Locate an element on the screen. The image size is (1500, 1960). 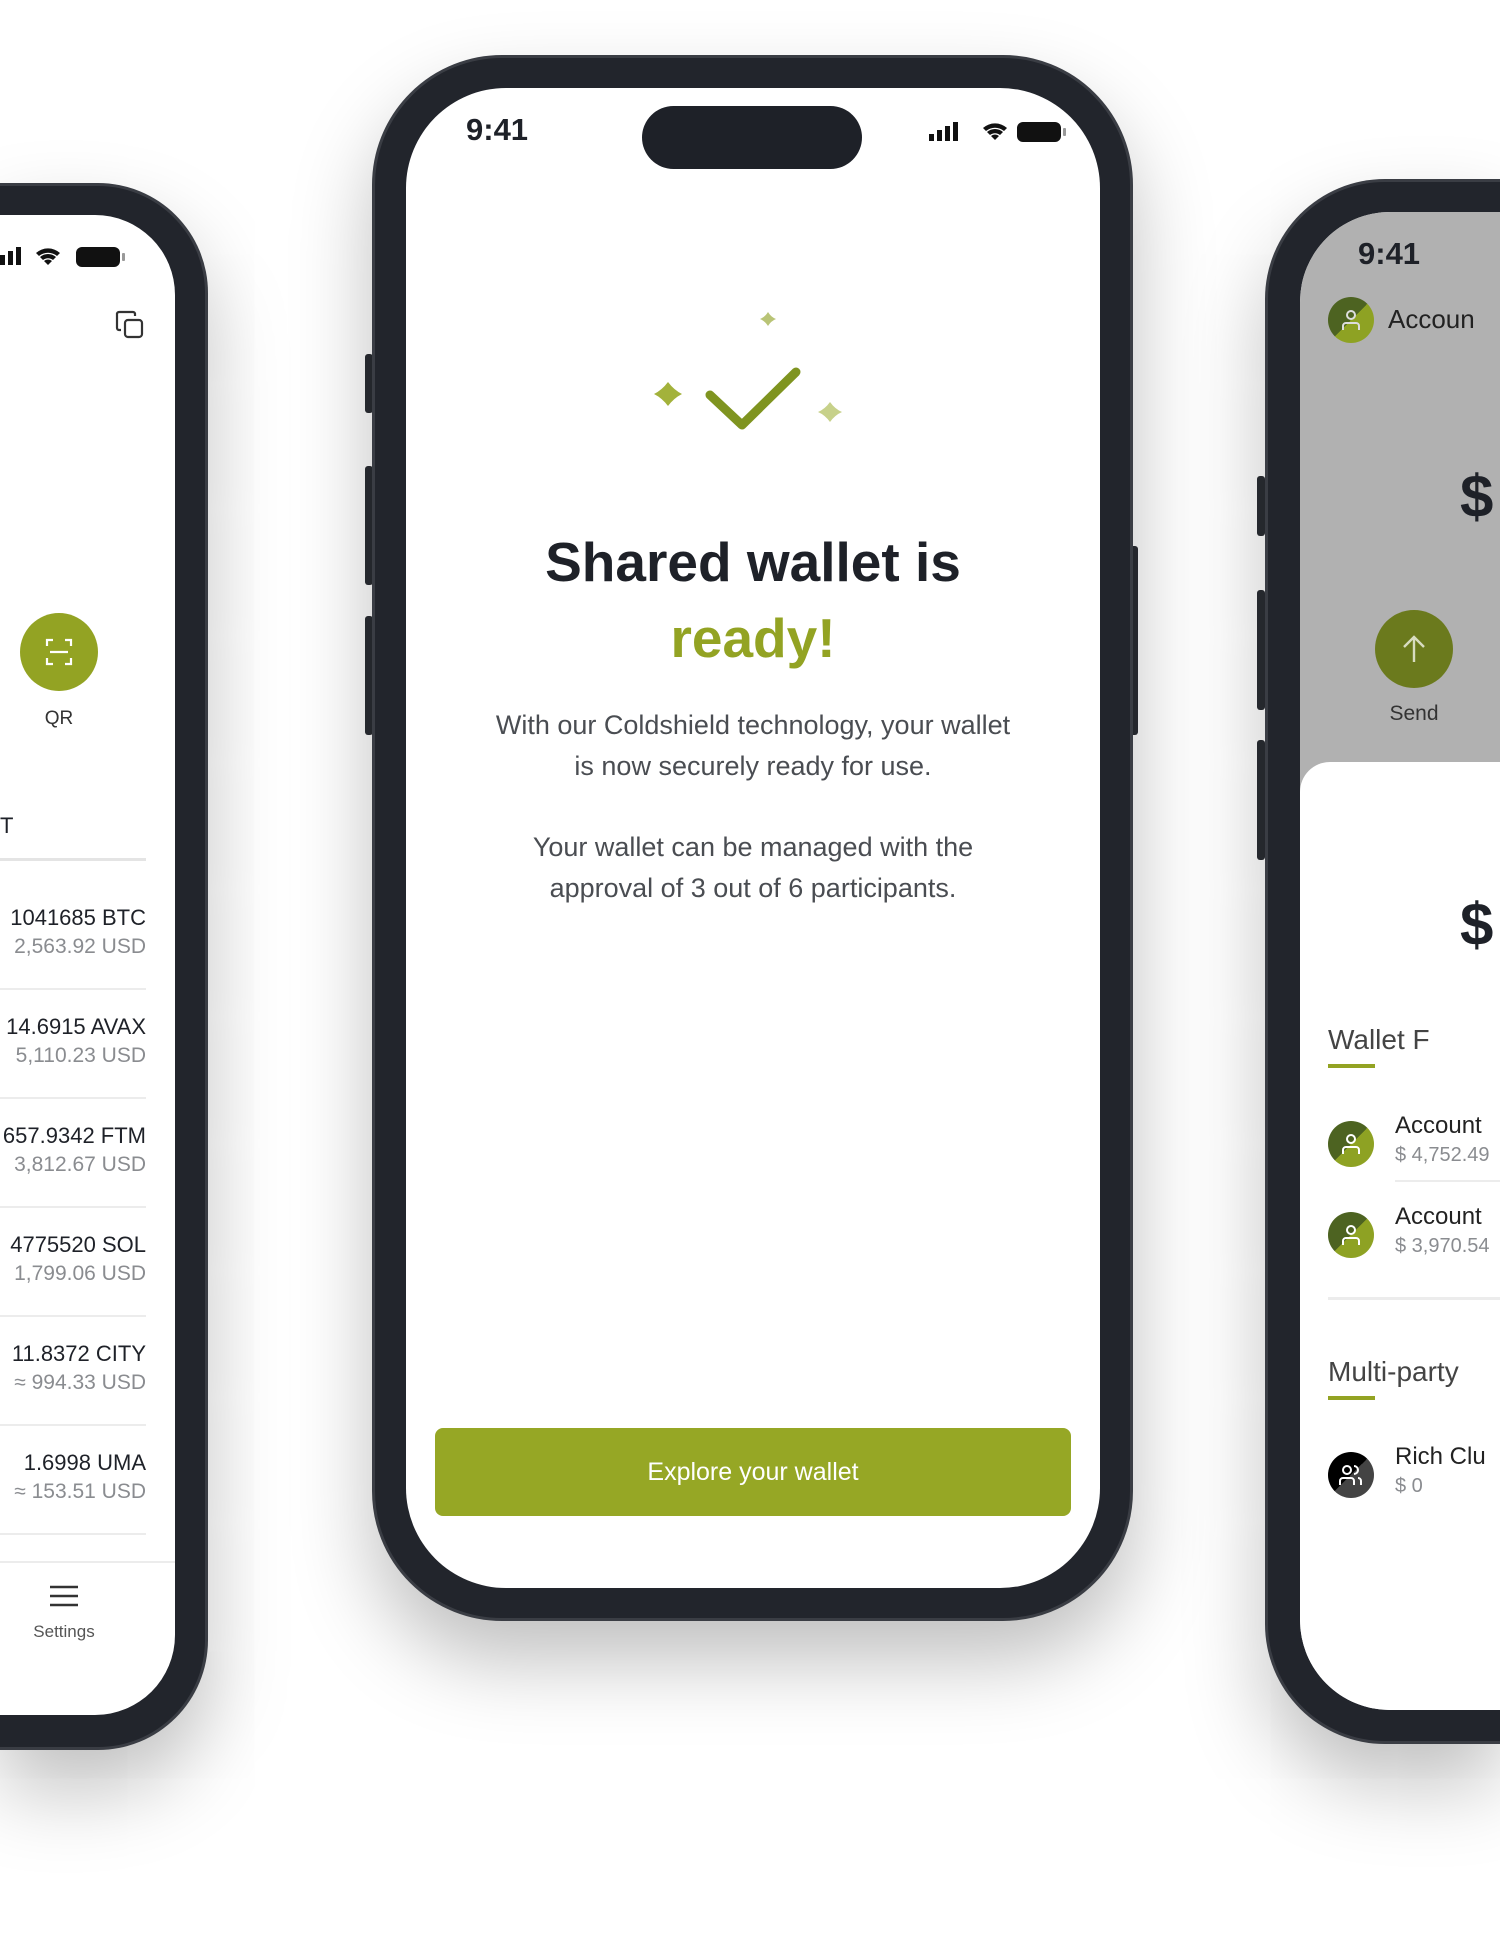
explore-wallet-button-label: Explore your wallet is located at coordinates (753, 1471).